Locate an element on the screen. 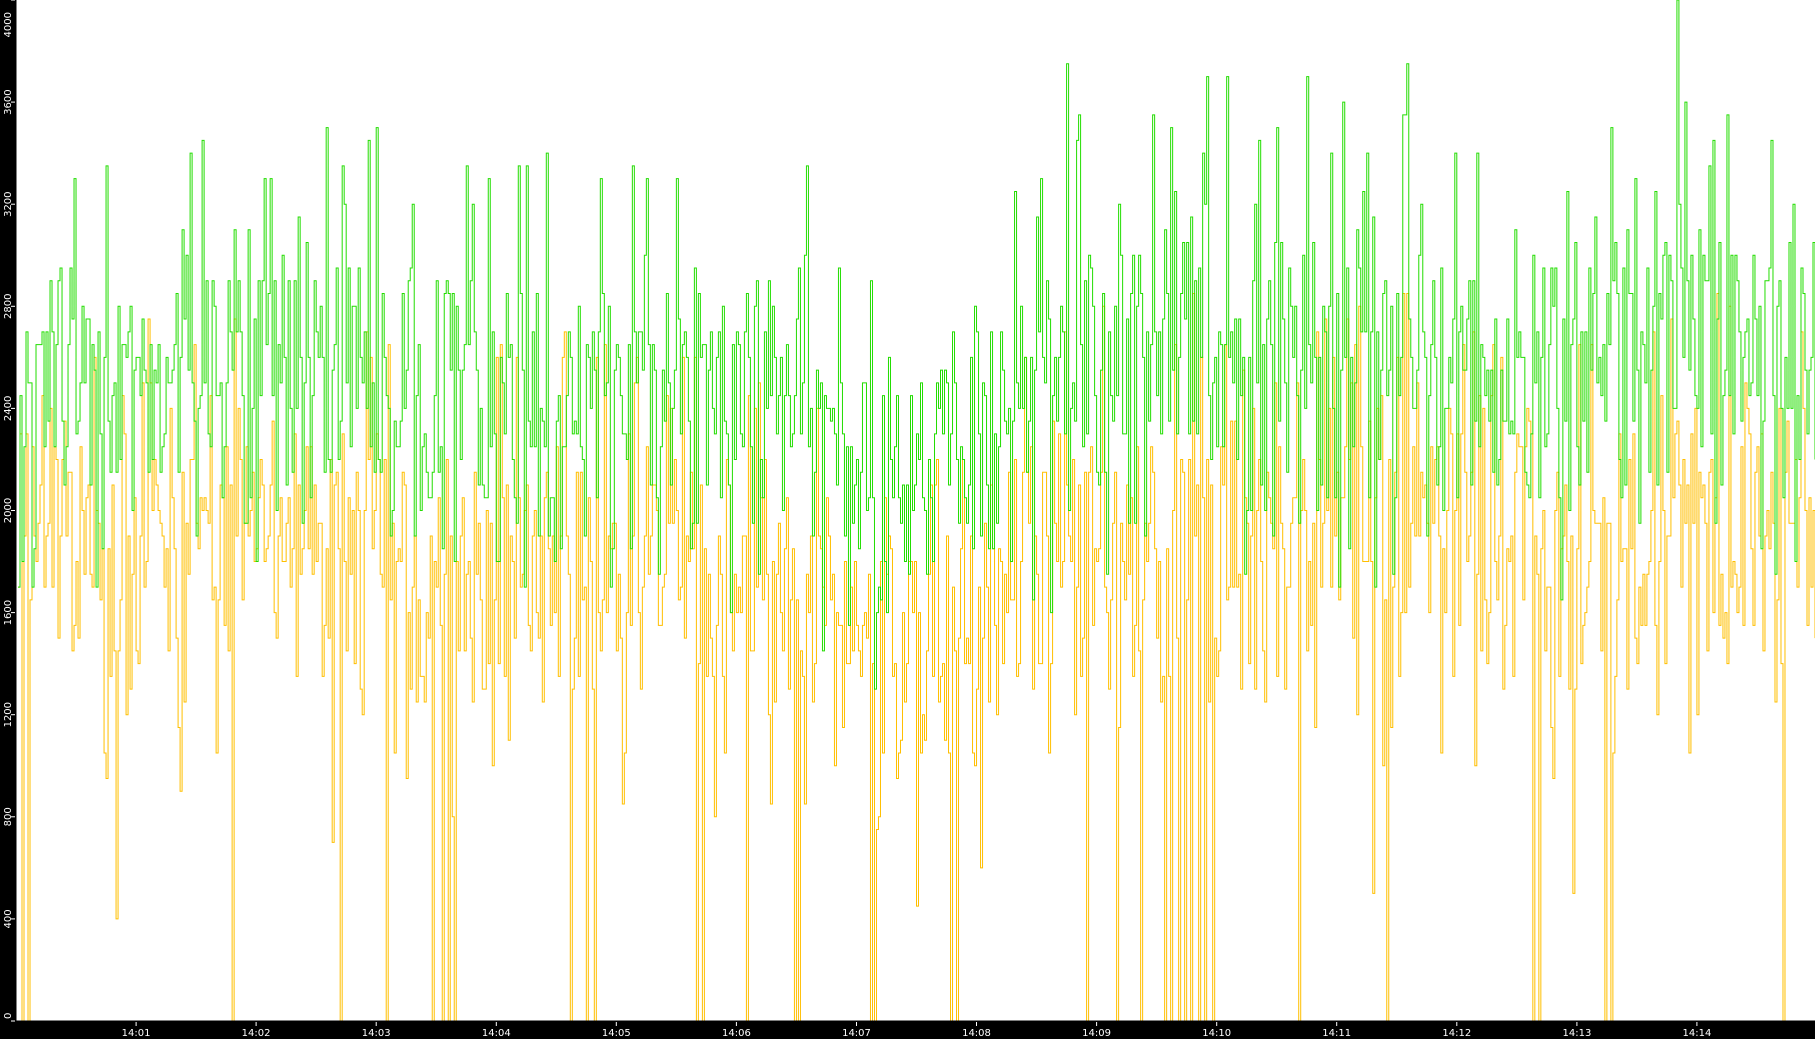 The width and height of the screenshot is (1815, 1039). y-tick-label: 0 is located at coordinates (8, 1016).